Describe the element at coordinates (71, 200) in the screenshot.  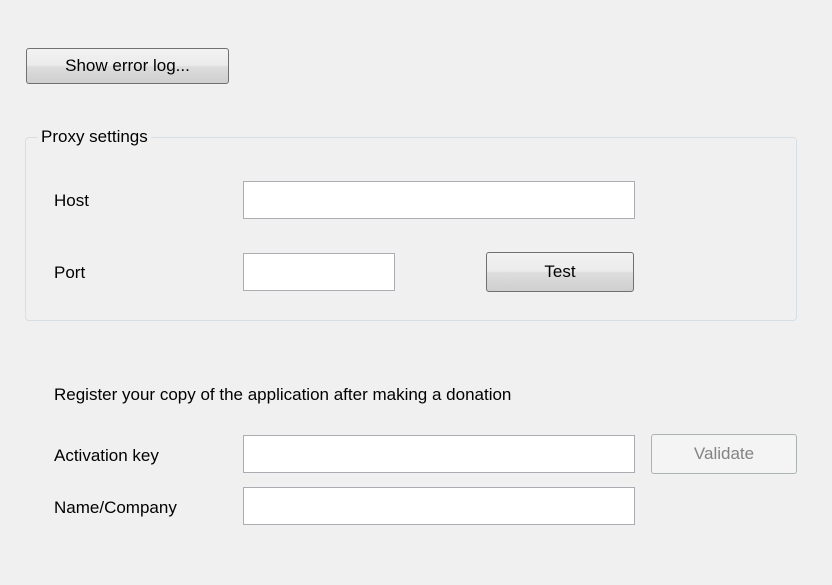
I see `host-label: Host` at that location.